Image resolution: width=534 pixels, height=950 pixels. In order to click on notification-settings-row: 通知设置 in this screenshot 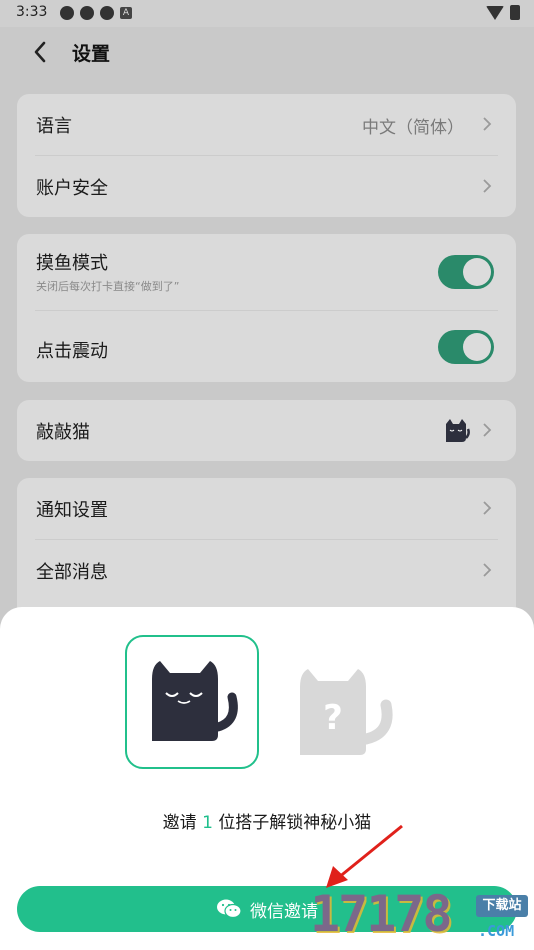, I will do `click(266, 508)`.